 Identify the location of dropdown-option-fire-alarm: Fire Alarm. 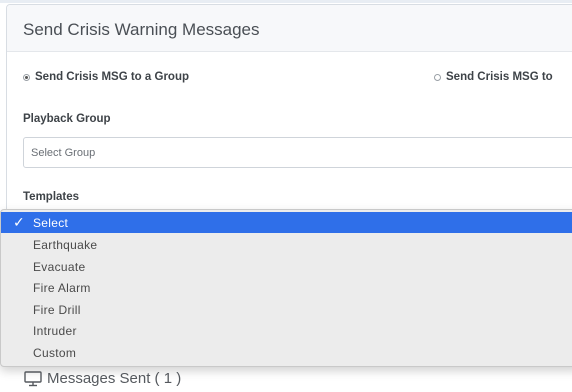
(286, 288).